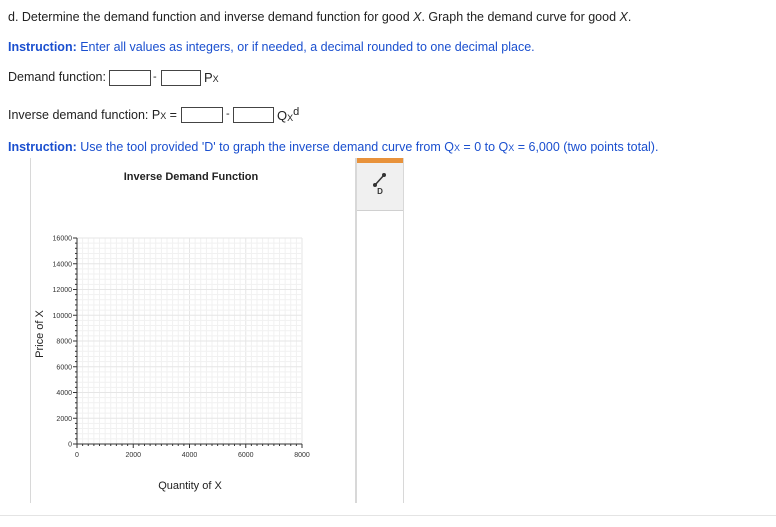 The height and width of the screenshot is (527, 776). I want to click on y-tick-label: 8000, so click(64, 342).